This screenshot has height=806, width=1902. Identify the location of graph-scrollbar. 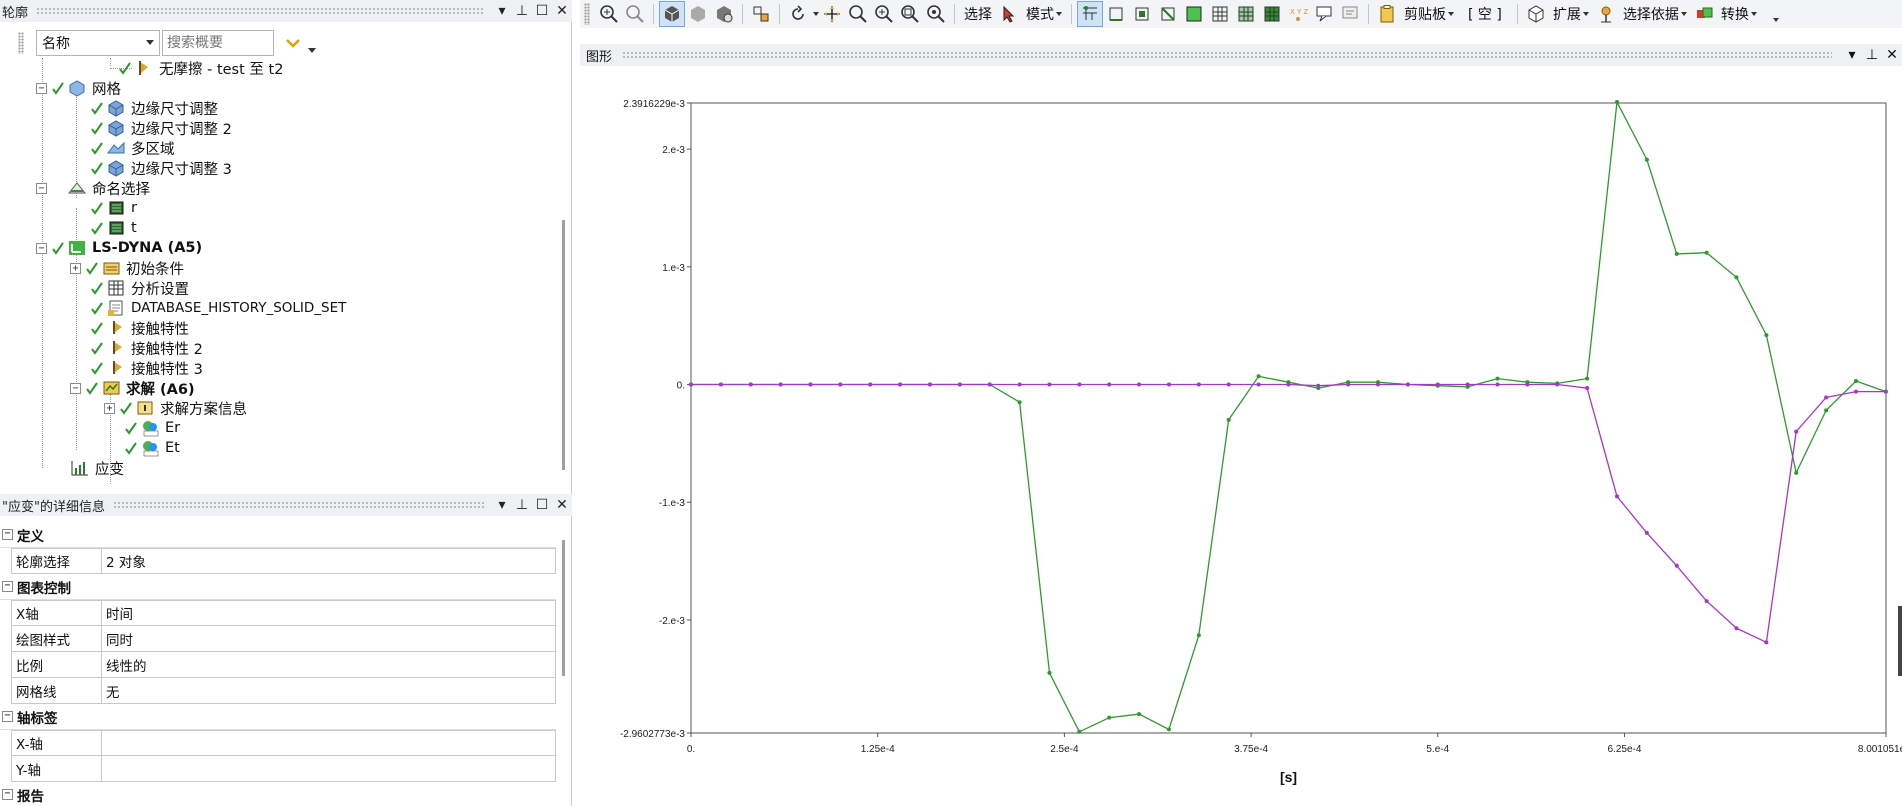
(1900, 641).